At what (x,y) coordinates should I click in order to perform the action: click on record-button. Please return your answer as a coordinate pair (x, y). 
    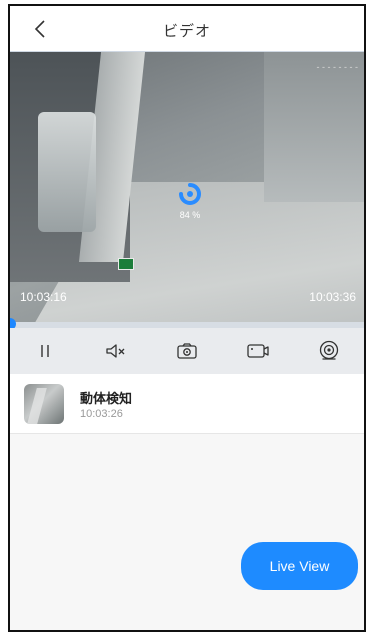
    Looking at the image, I should click on (258, 351).